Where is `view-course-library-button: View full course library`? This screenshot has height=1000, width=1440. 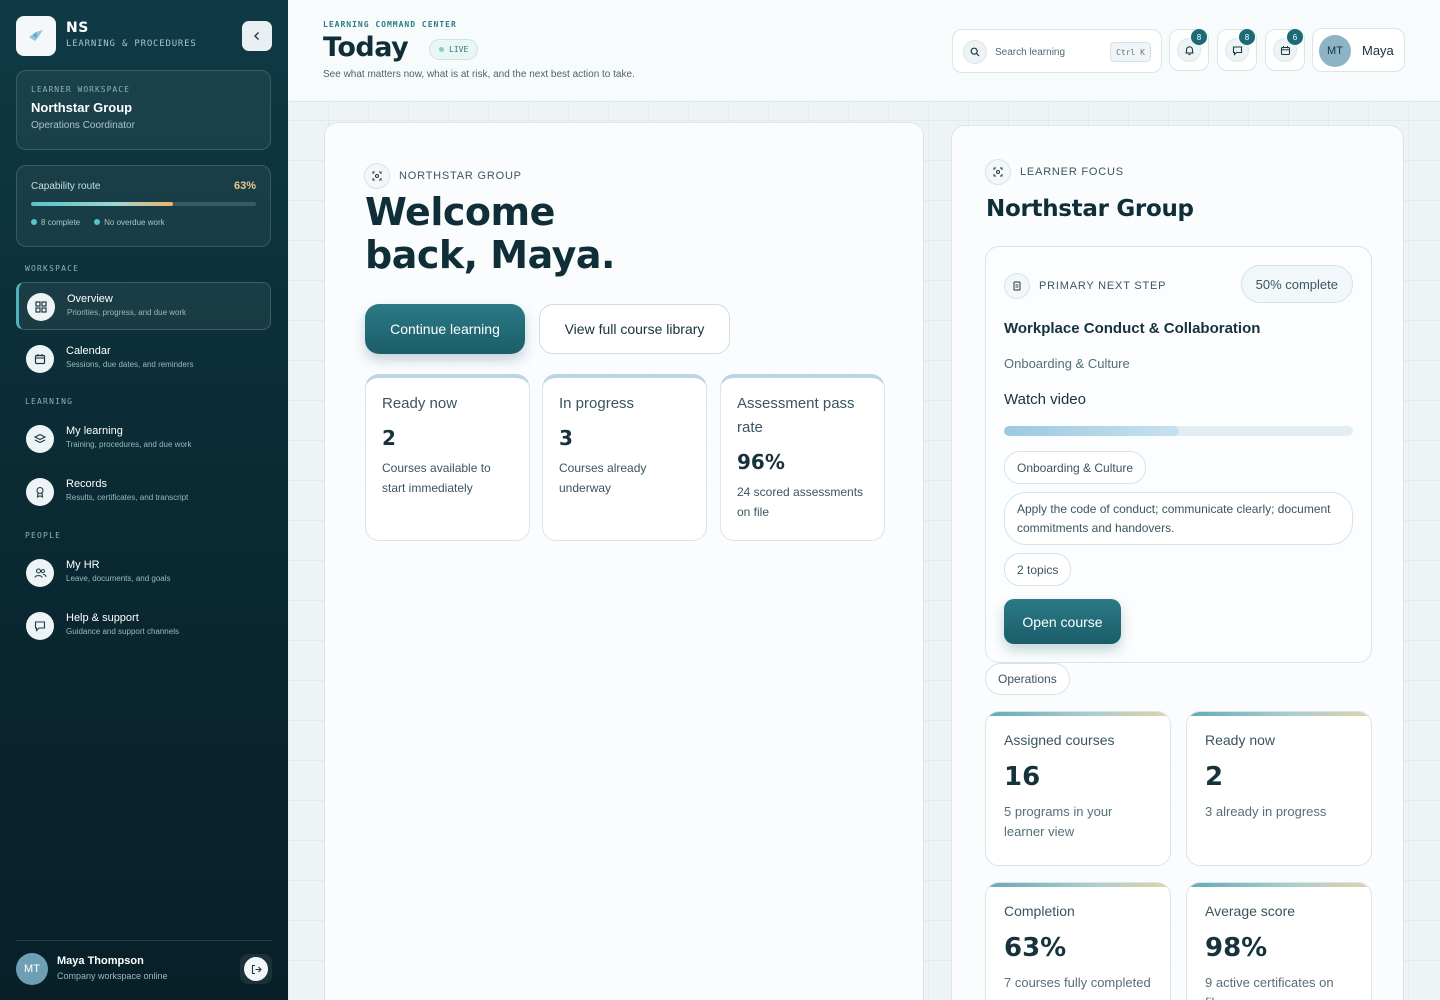 view-course-library-button: View full course library is located at coordinates (634, 329).